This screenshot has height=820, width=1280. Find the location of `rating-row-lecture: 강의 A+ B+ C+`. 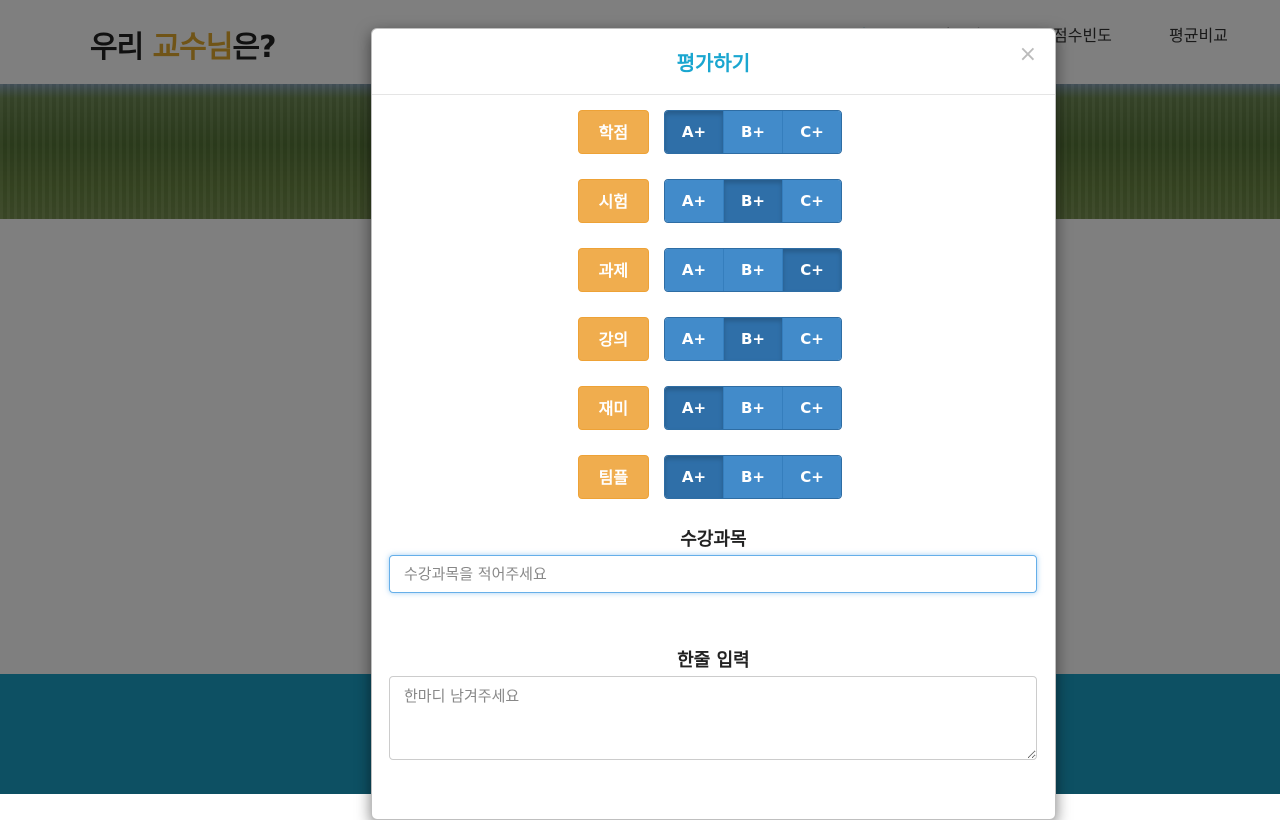

rating-row-lecture: 강의 A+ B+ C+ is located at coordinates (710, 339).